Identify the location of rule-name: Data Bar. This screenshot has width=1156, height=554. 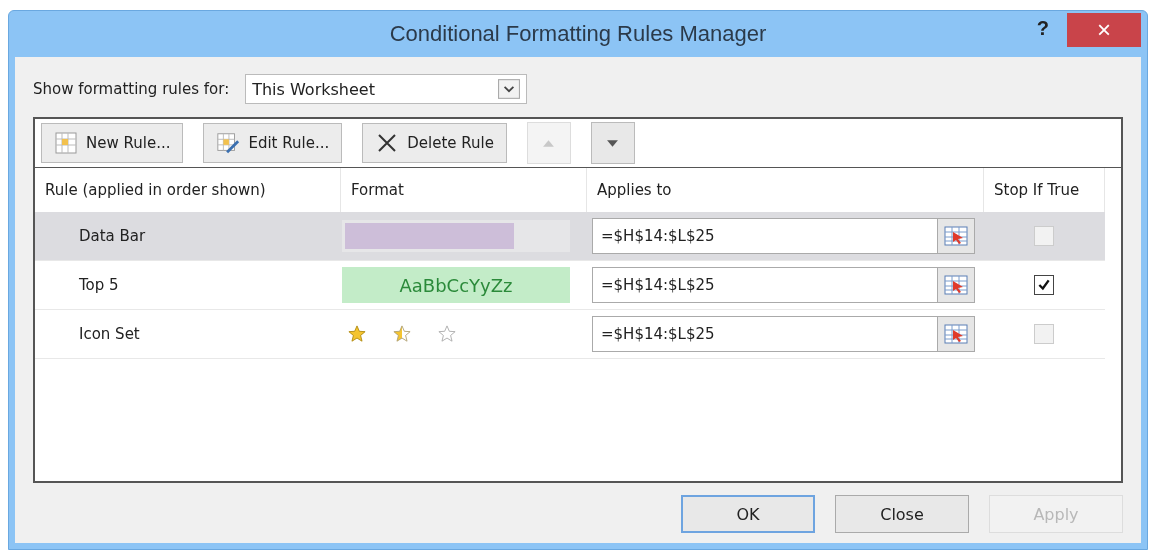
(112, 236).